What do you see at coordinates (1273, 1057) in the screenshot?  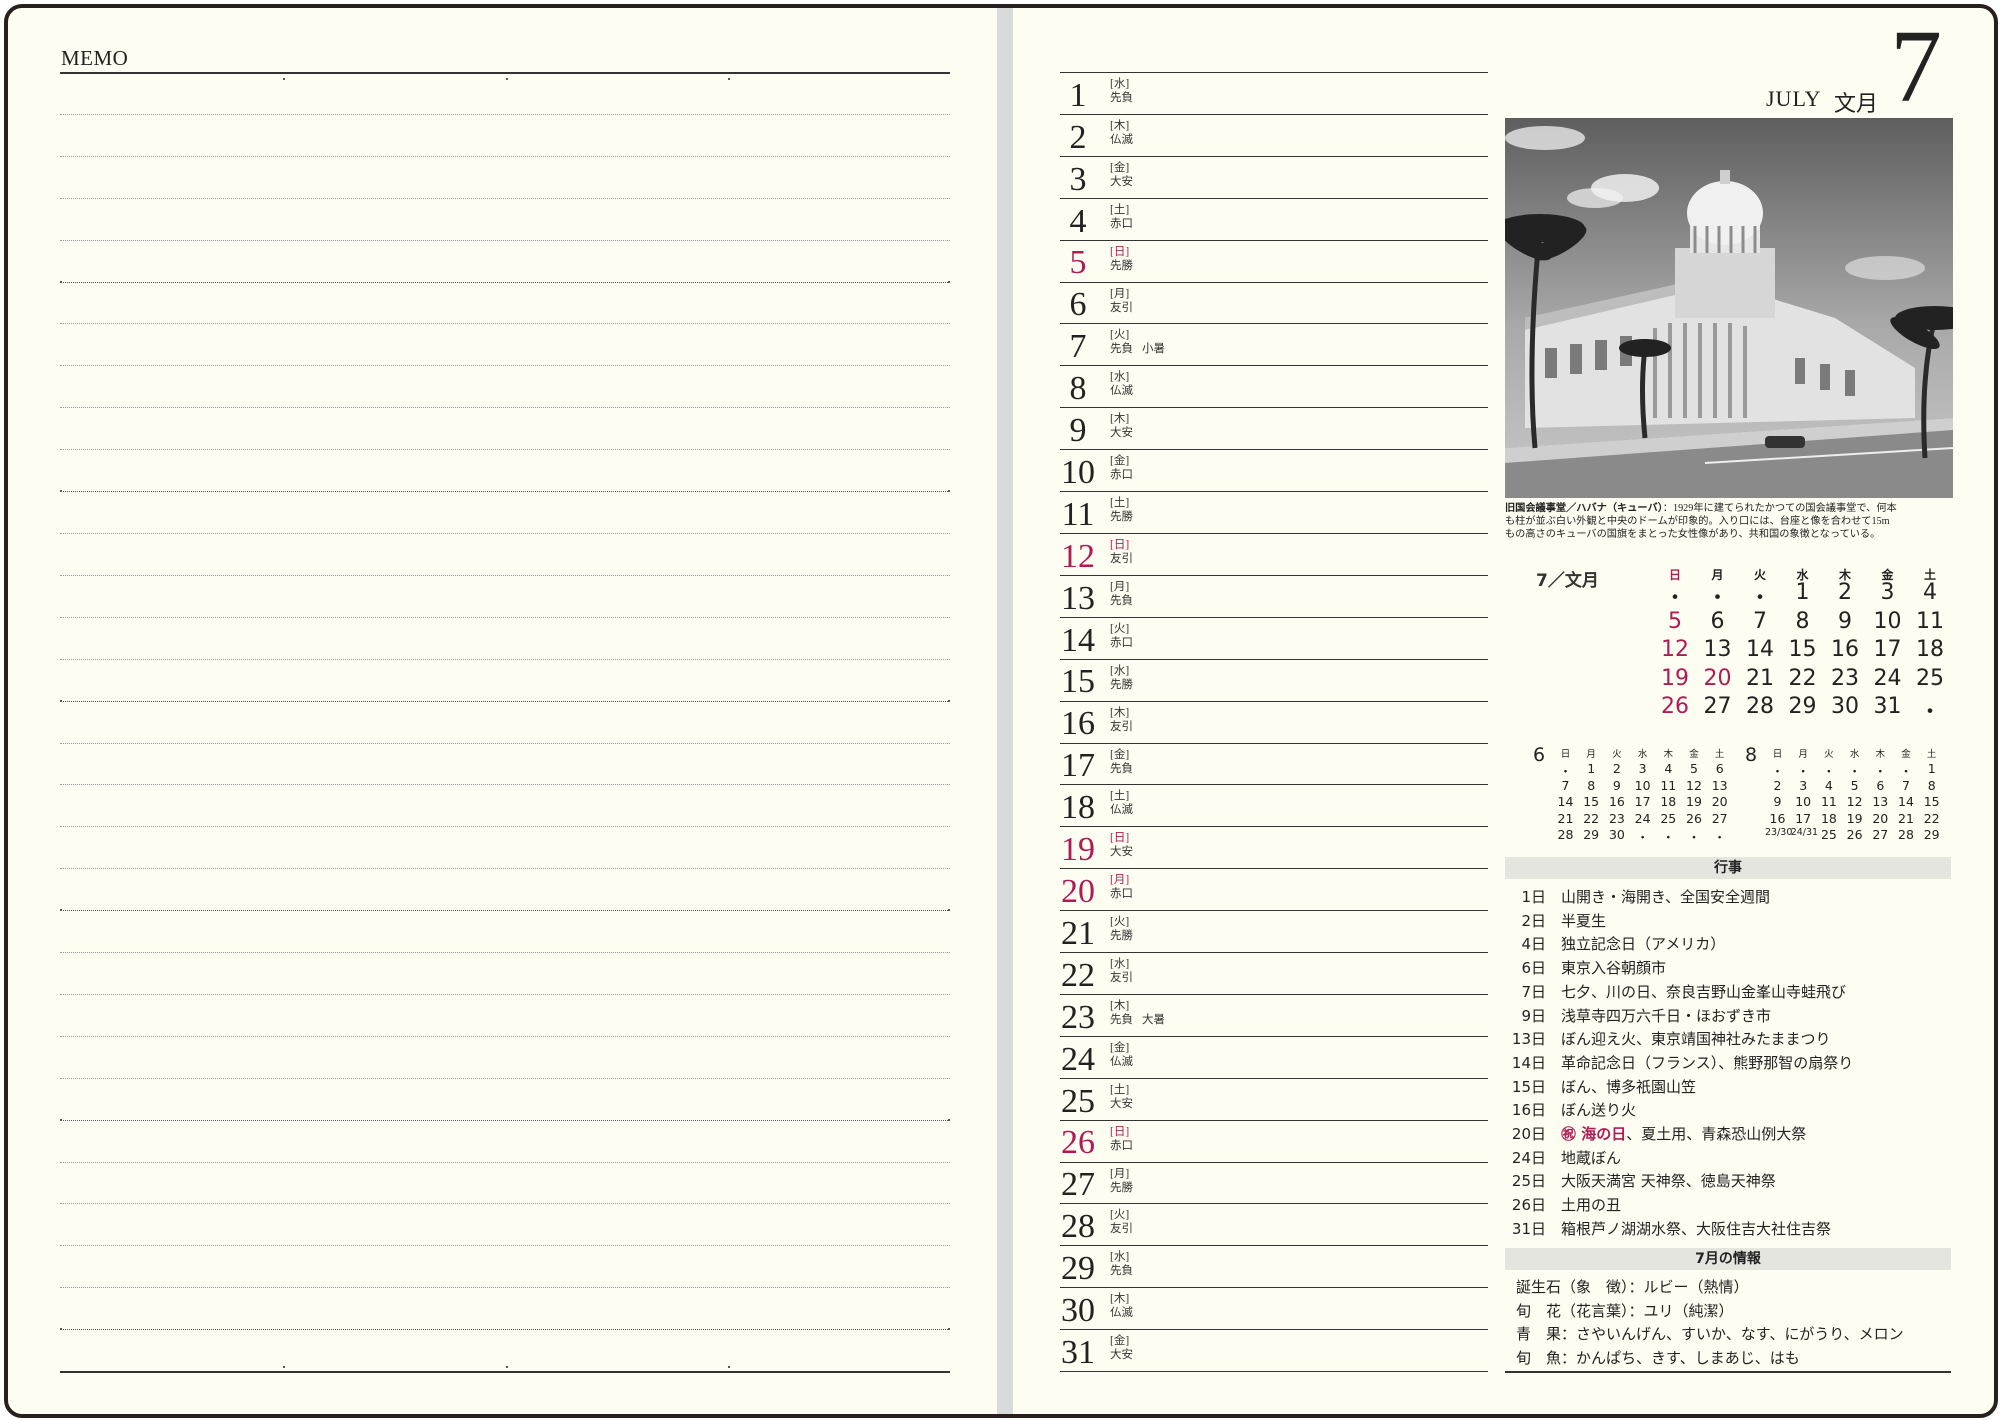 I see `day-row: 24 [金] 仏滅` at bounding box center [1273, 1057].